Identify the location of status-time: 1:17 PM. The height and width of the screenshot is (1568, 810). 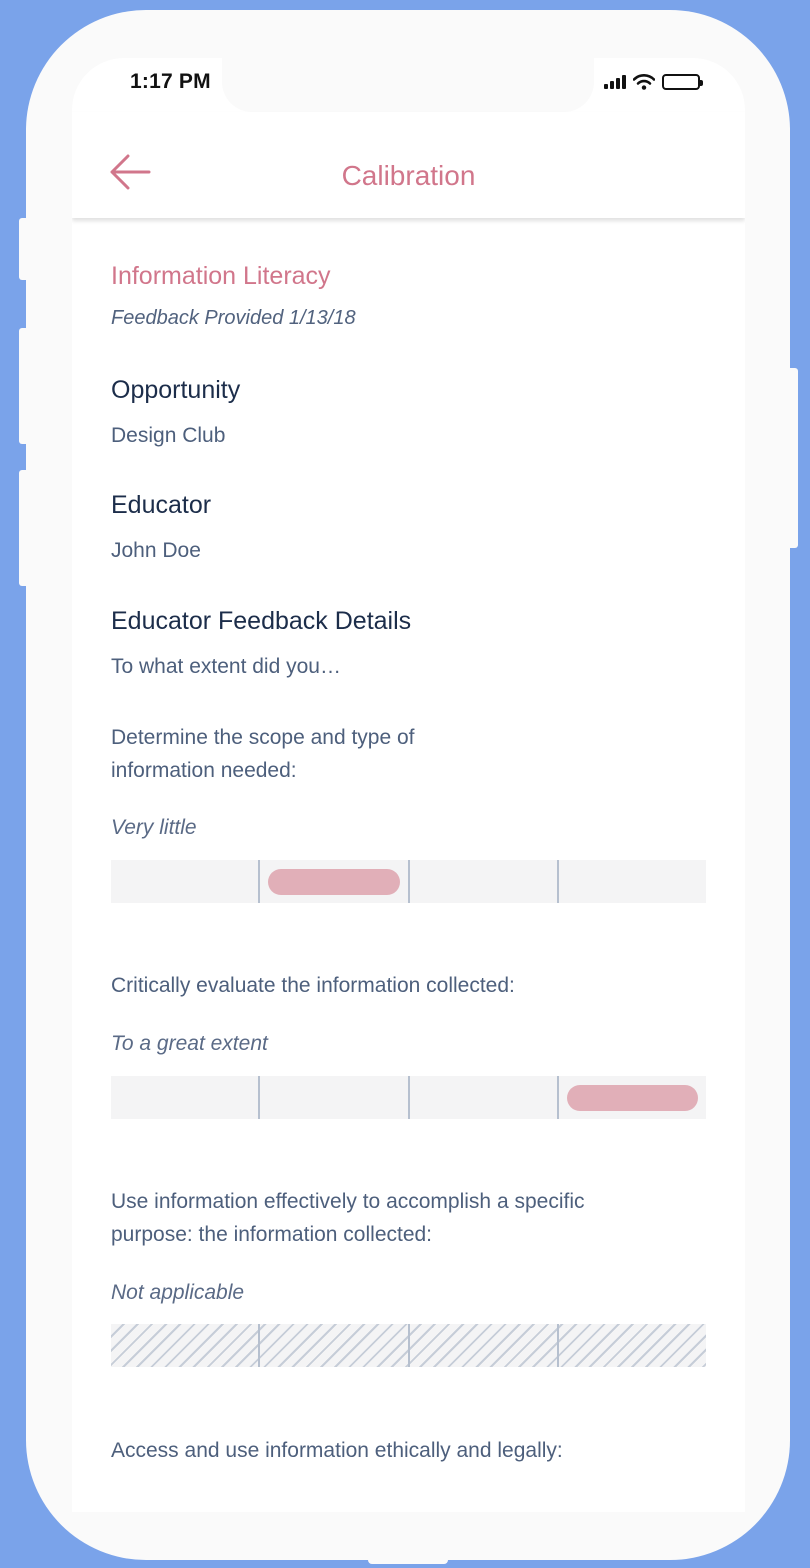
(170, 81).